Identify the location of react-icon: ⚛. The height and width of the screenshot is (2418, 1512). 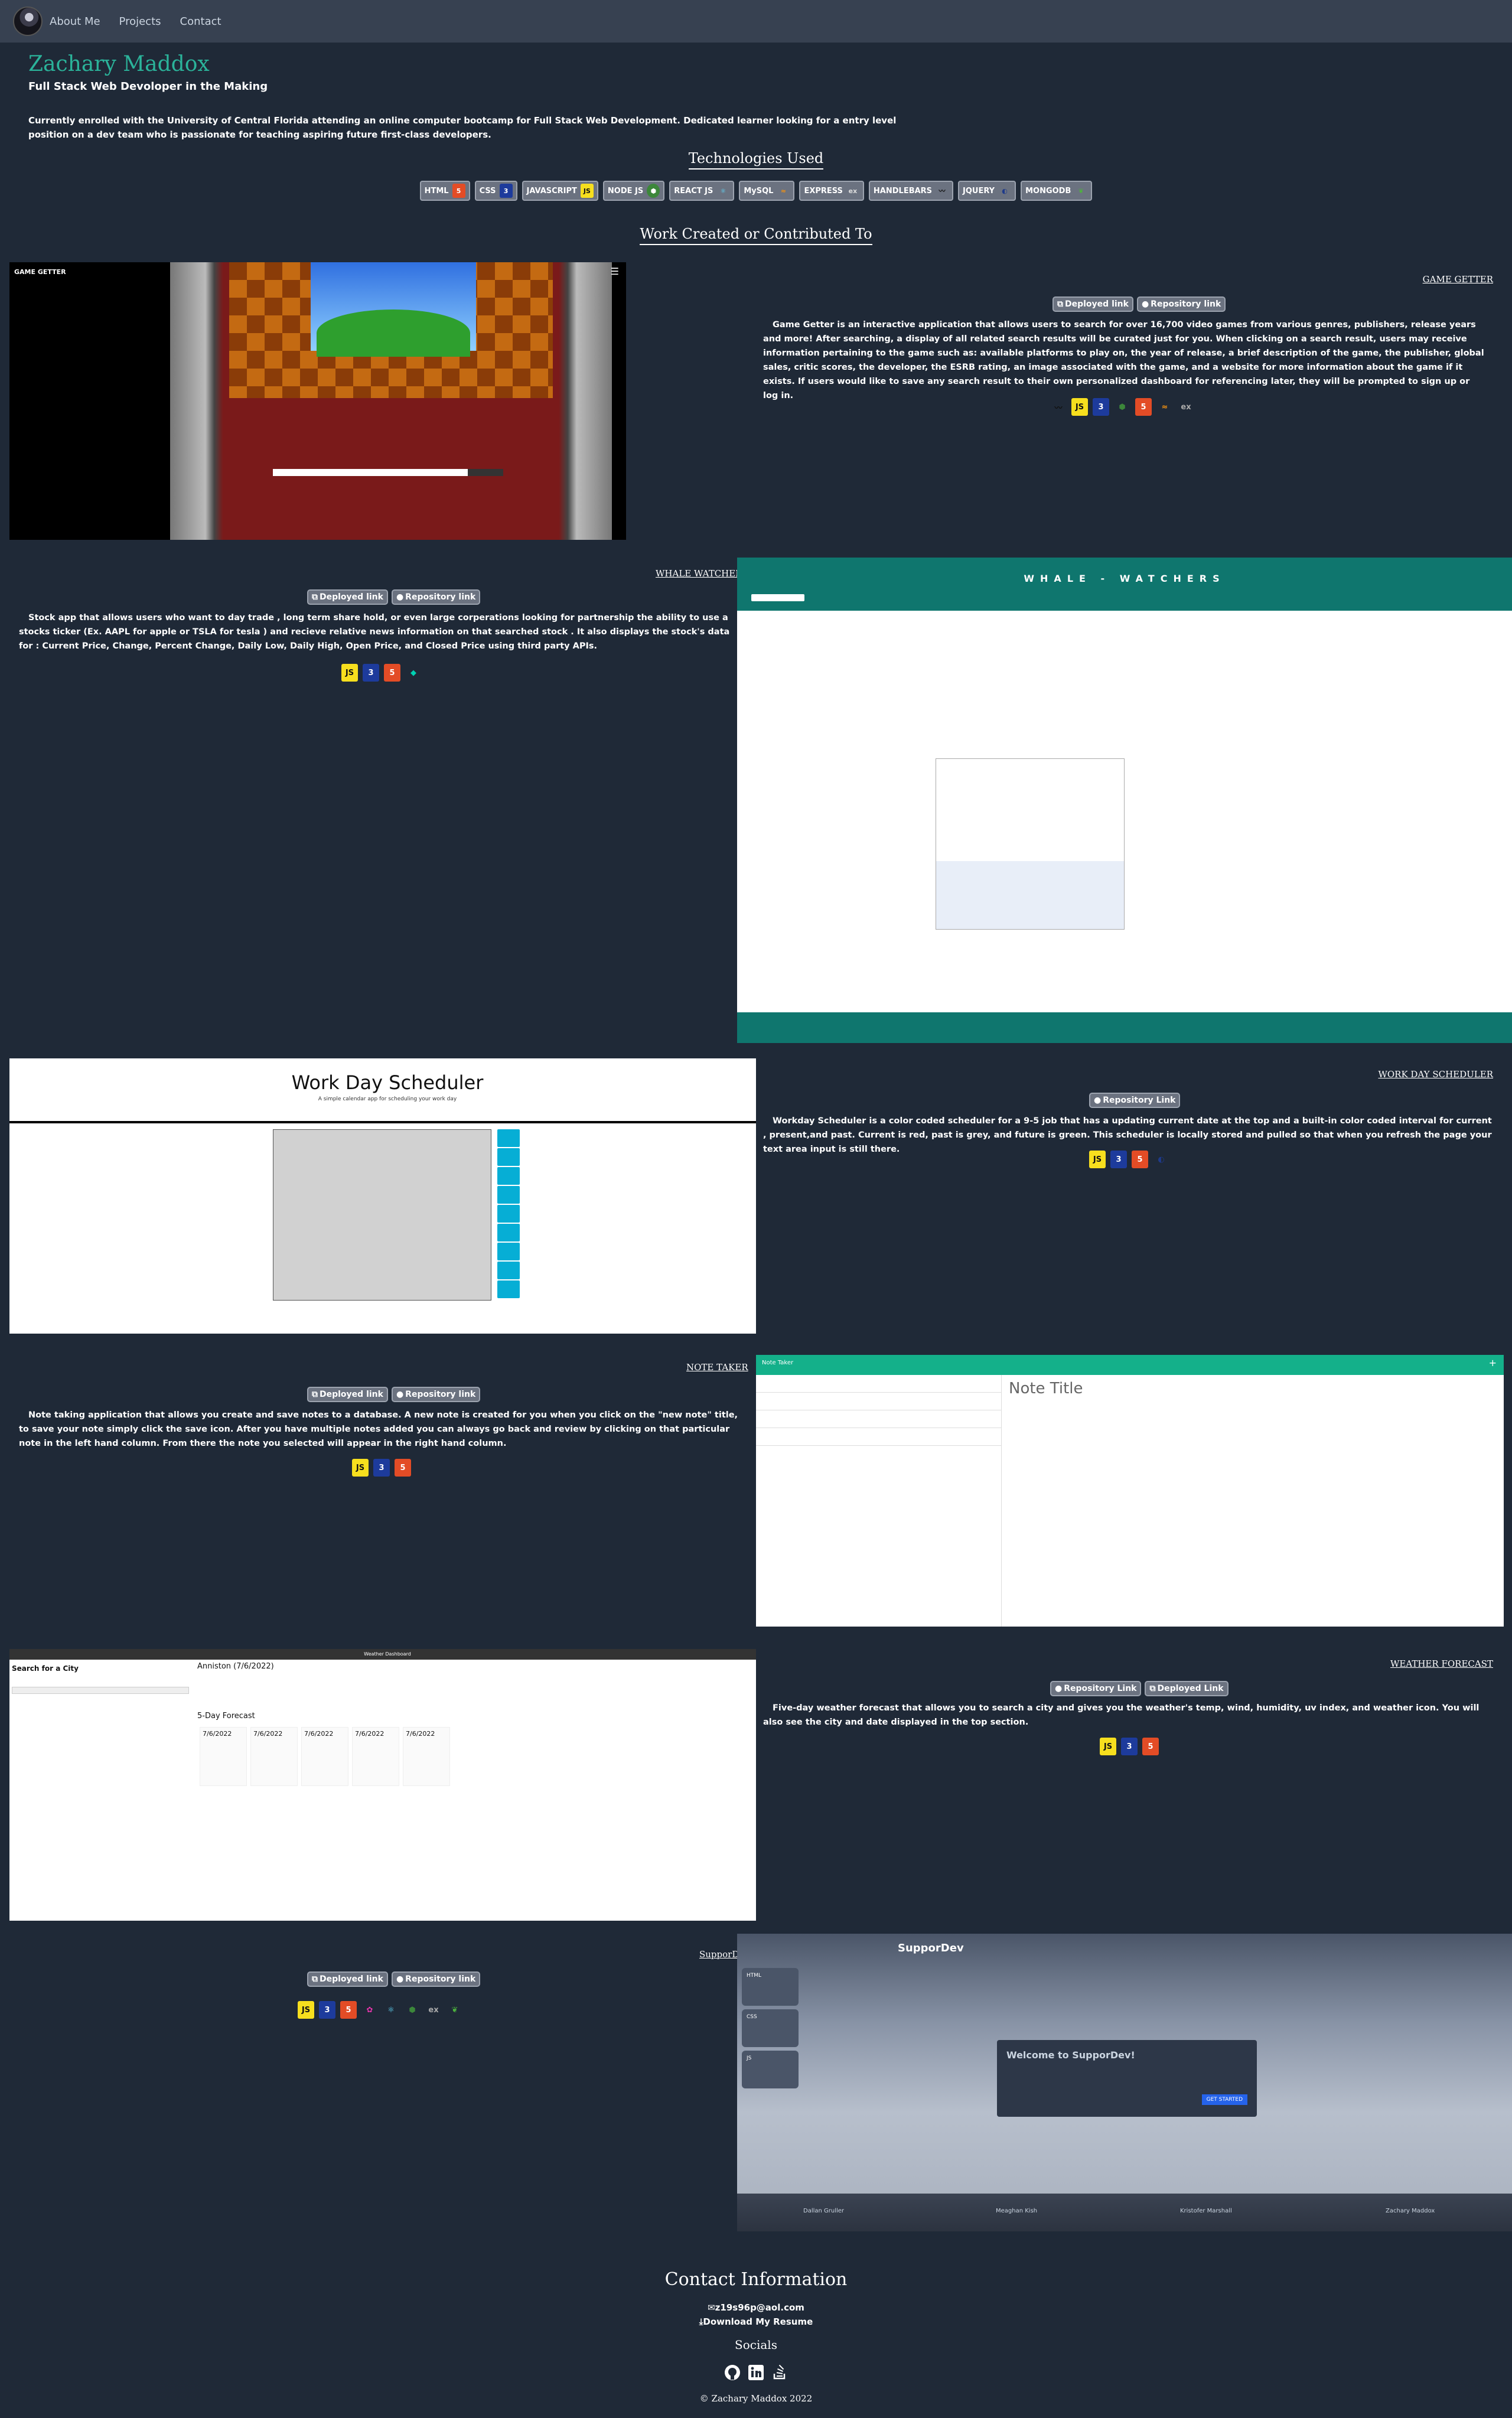
(391, 2010).